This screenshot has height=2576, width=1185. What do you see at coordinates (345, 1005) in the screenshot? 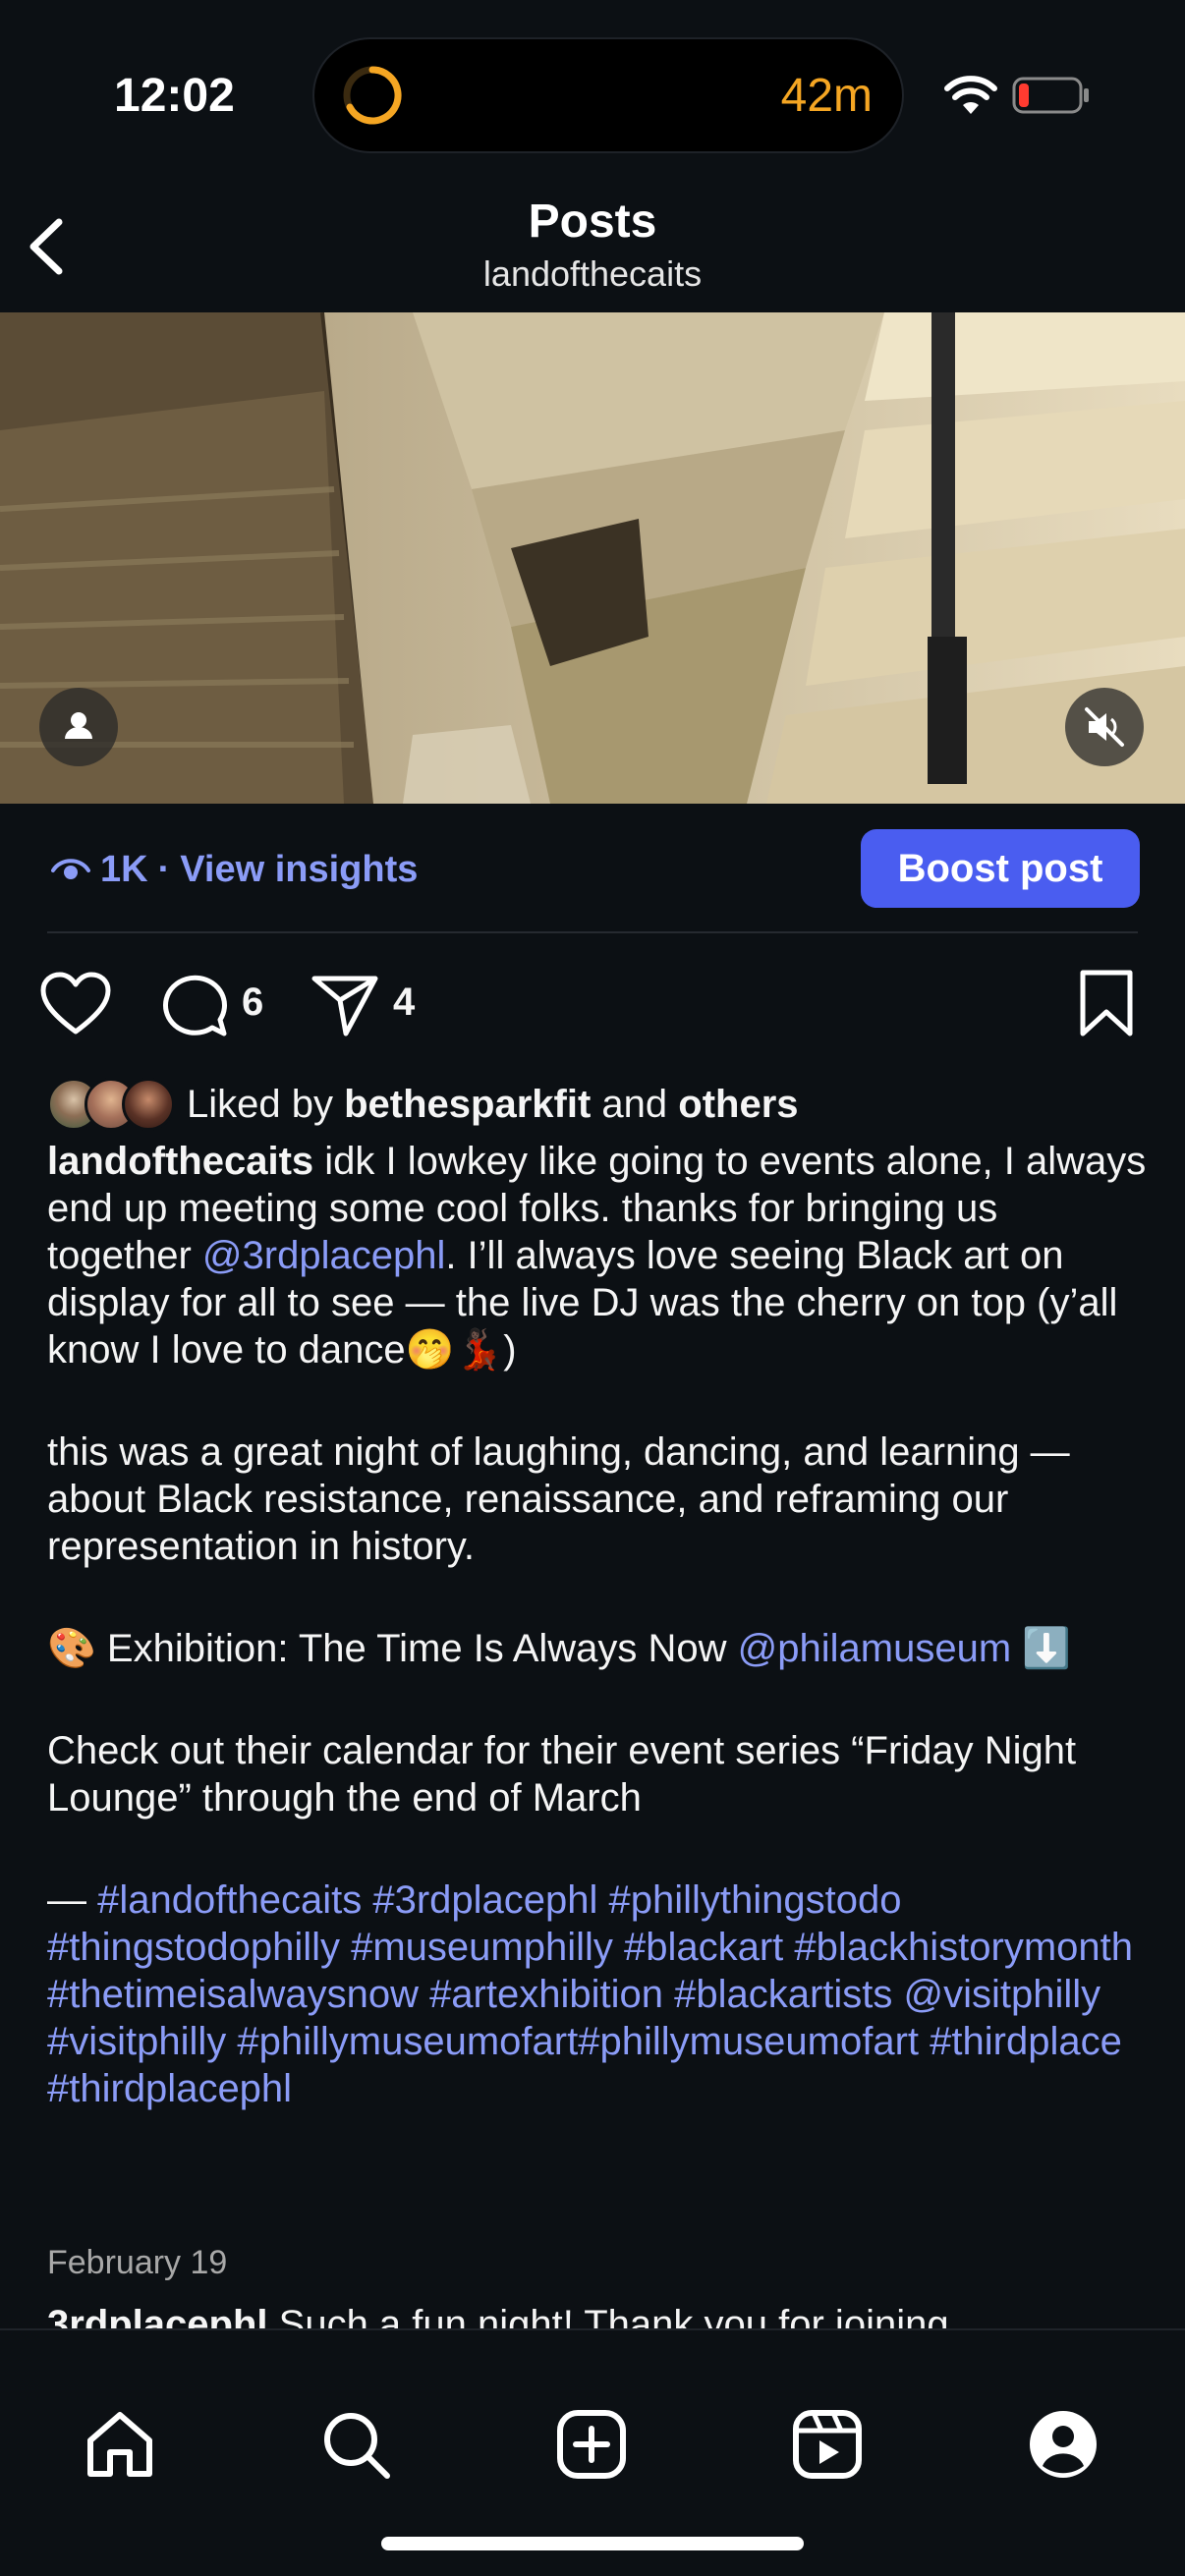
I see `share-icon` at bounding box center [345, 1005].